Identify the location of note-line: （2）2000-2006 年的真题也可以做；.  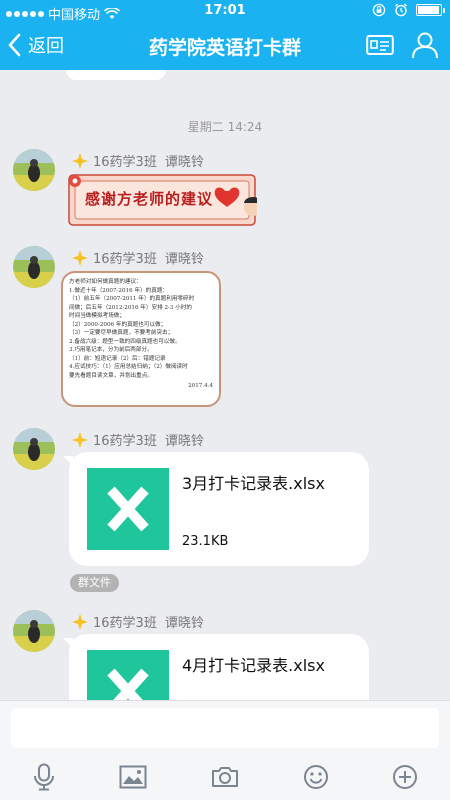
(118, 324).